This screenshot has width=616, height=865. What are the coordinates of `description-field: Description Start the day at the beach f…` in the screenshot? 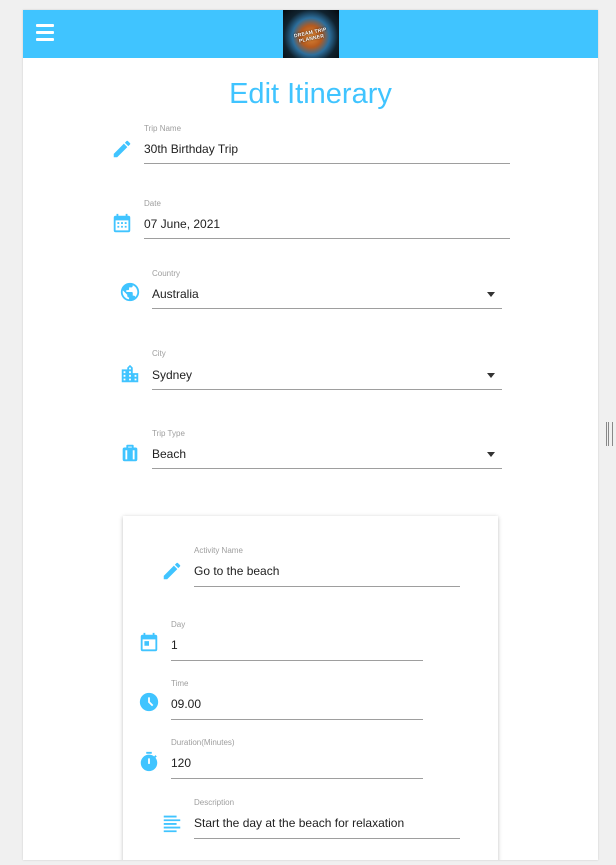 It's located at (311, 820).